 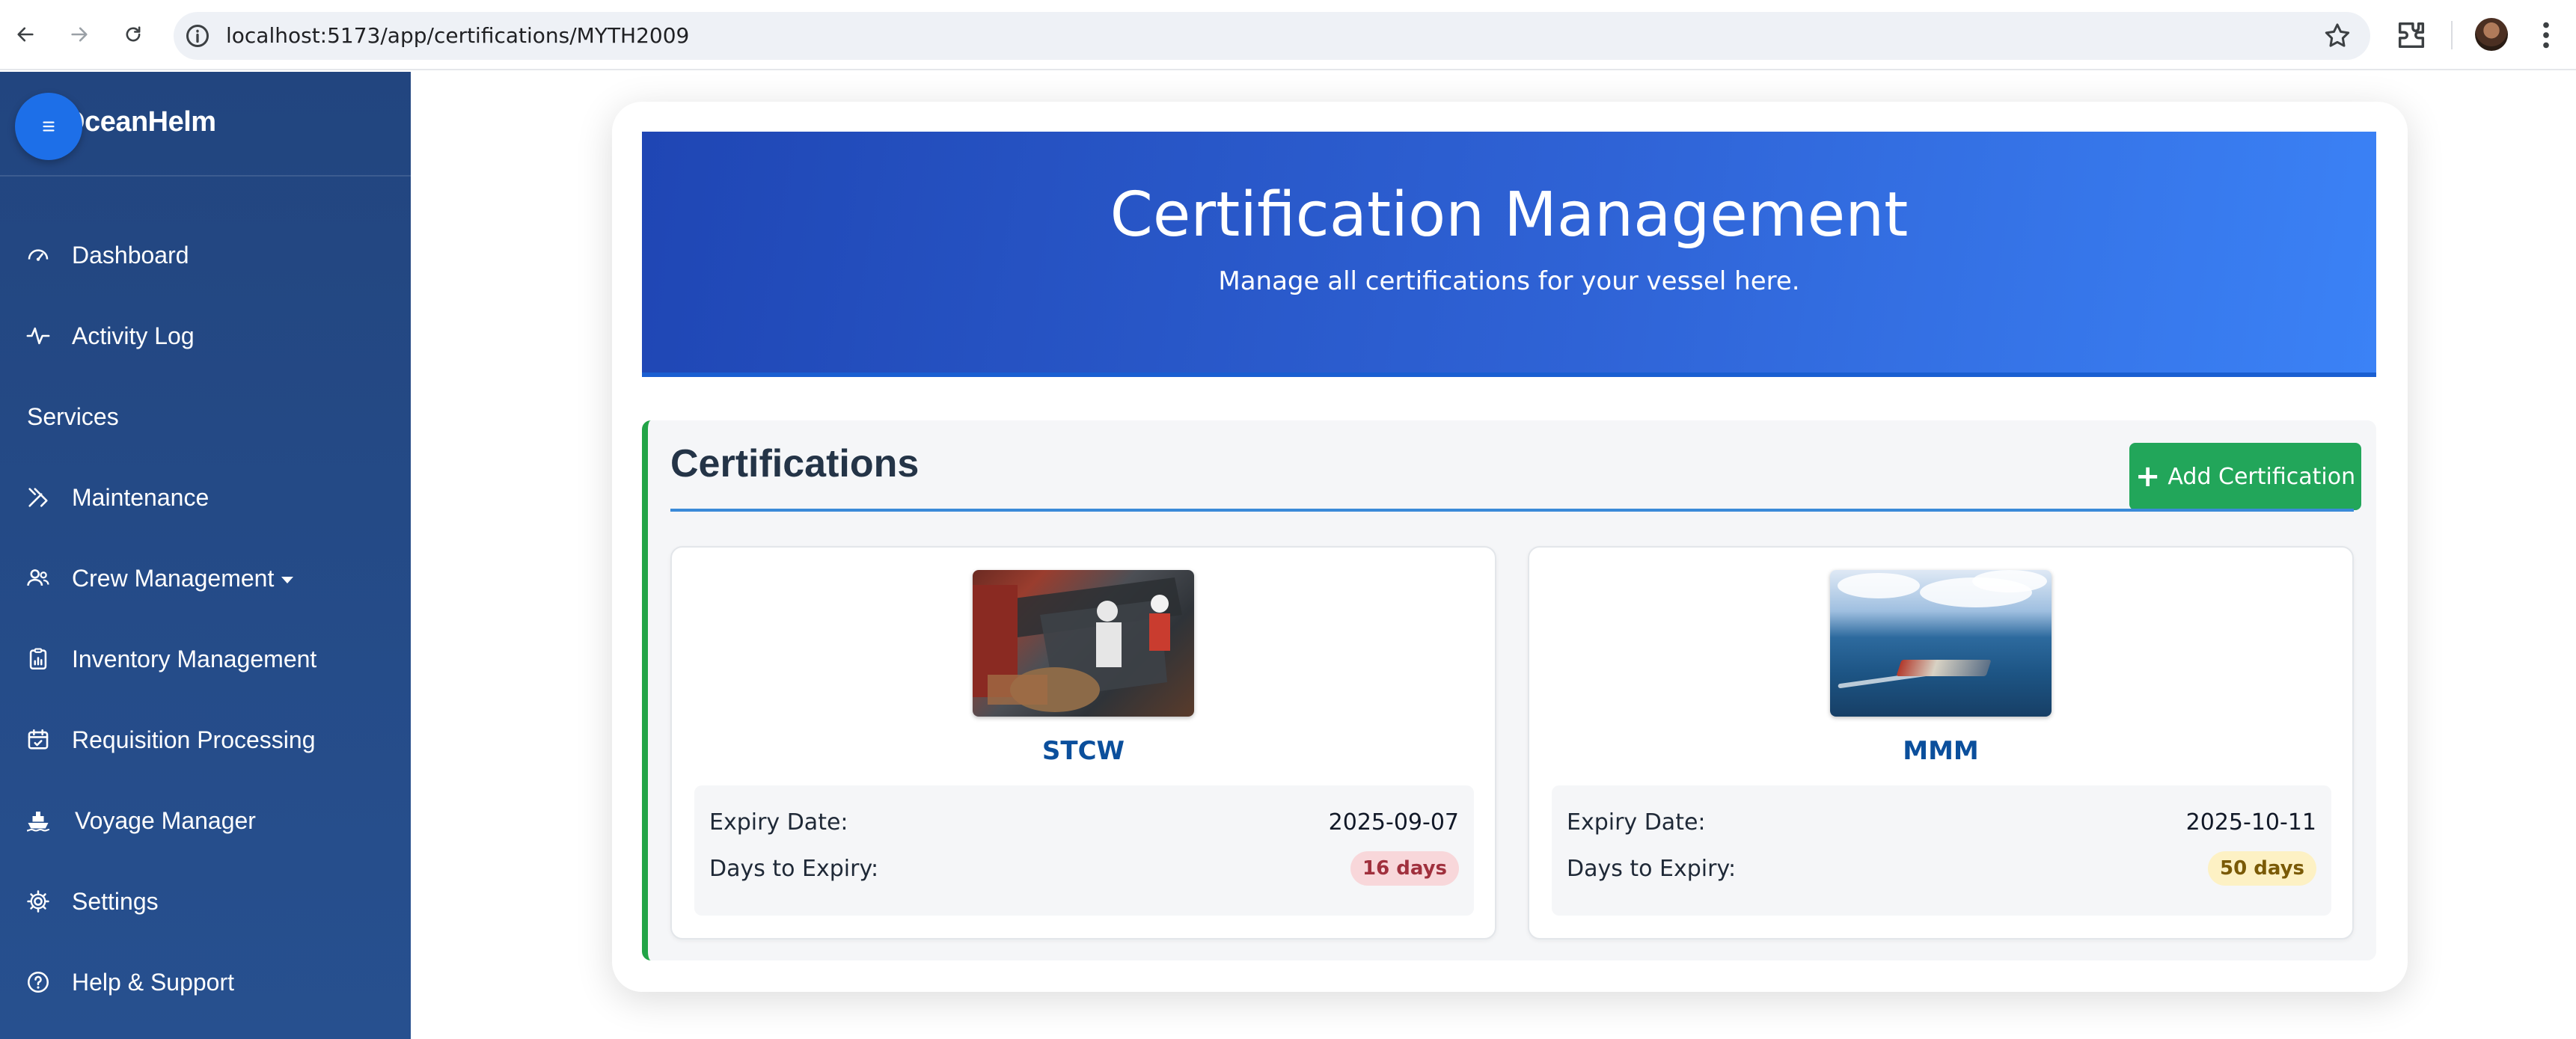 I want to click on brand-header: OceanHelm, so click(x=206, y=125).